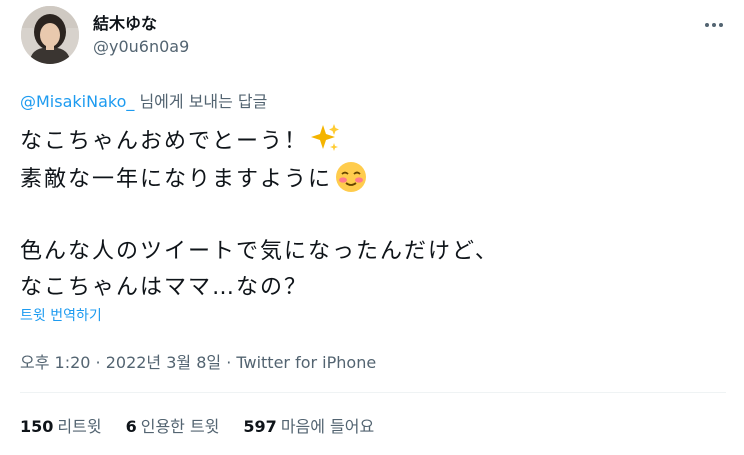 The height and width of the screenshot is (455, 744). I want to click on likes-stat: 597 마음에 들어요, so click(308, 425).